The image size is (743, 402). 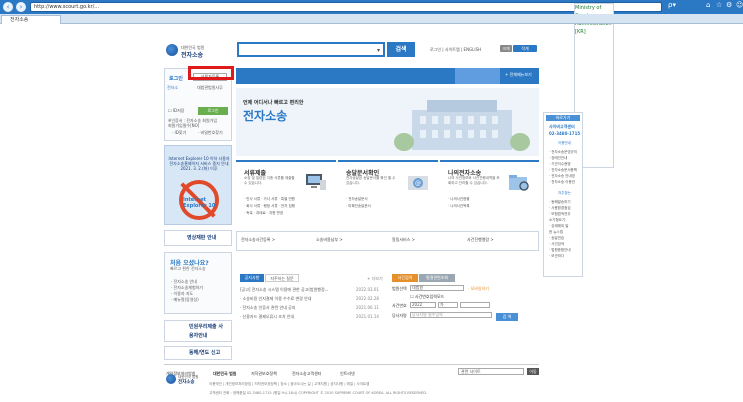 What do you see at coordinates (719, 5) in the screenshot?
I see `star-icon: ☆` at bounding box center [719, 5].